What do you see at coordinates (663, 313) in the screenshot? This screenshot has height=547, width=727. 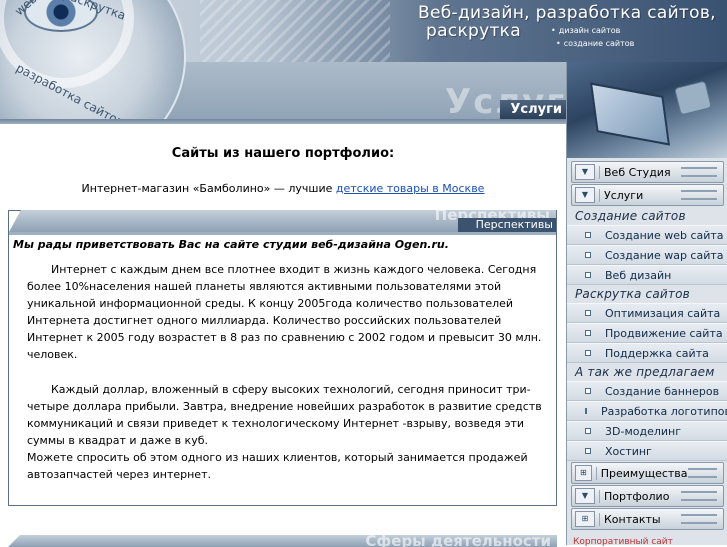 I see `menu-label: Оптимизация сайта` at bounding box center [663, 313].